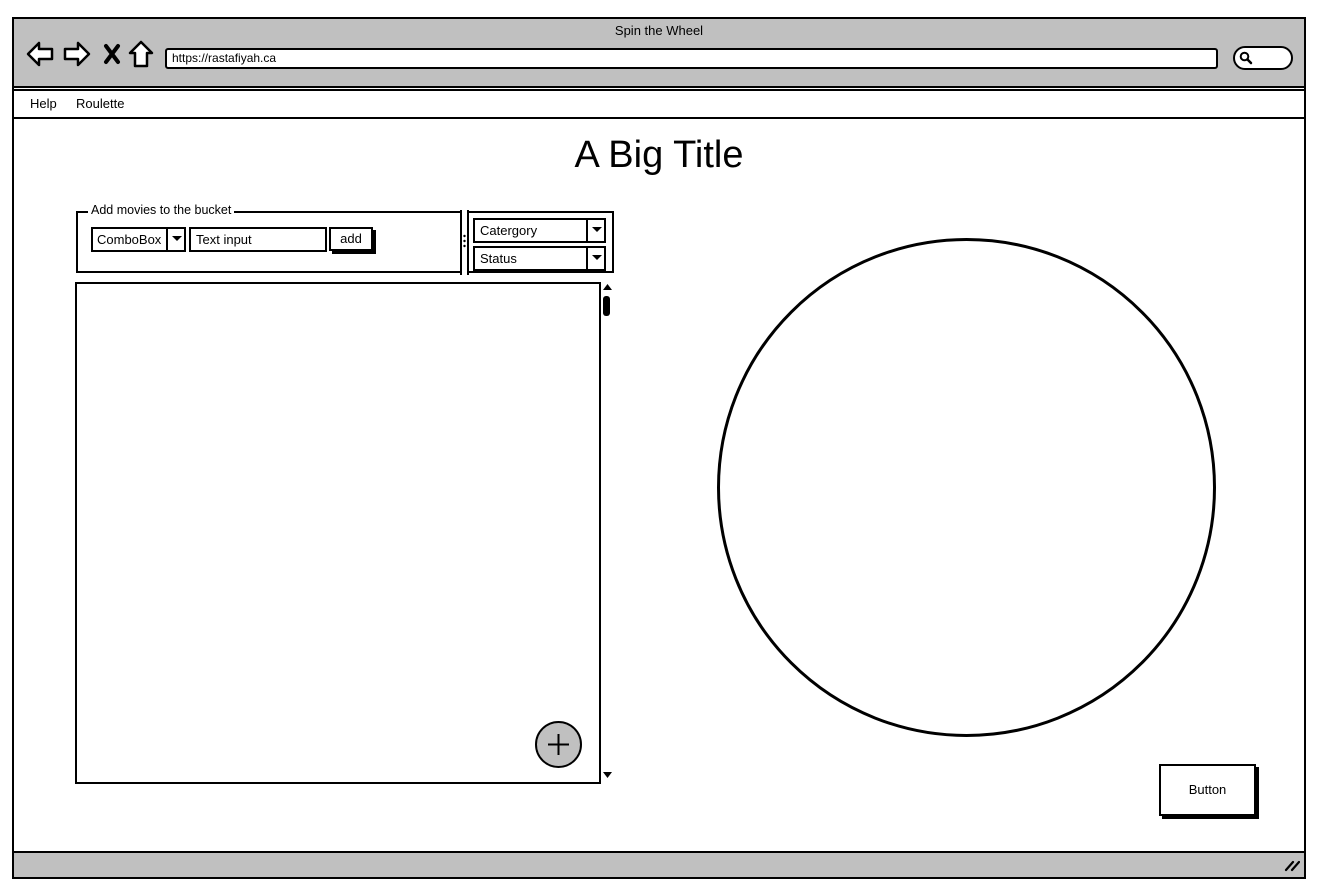 The width and height of the screenshot is (1322, 893). What do you see at coordinates (112, 54) in the screenshot?
I see `close-x-icon` at bounding box center [112, 54].